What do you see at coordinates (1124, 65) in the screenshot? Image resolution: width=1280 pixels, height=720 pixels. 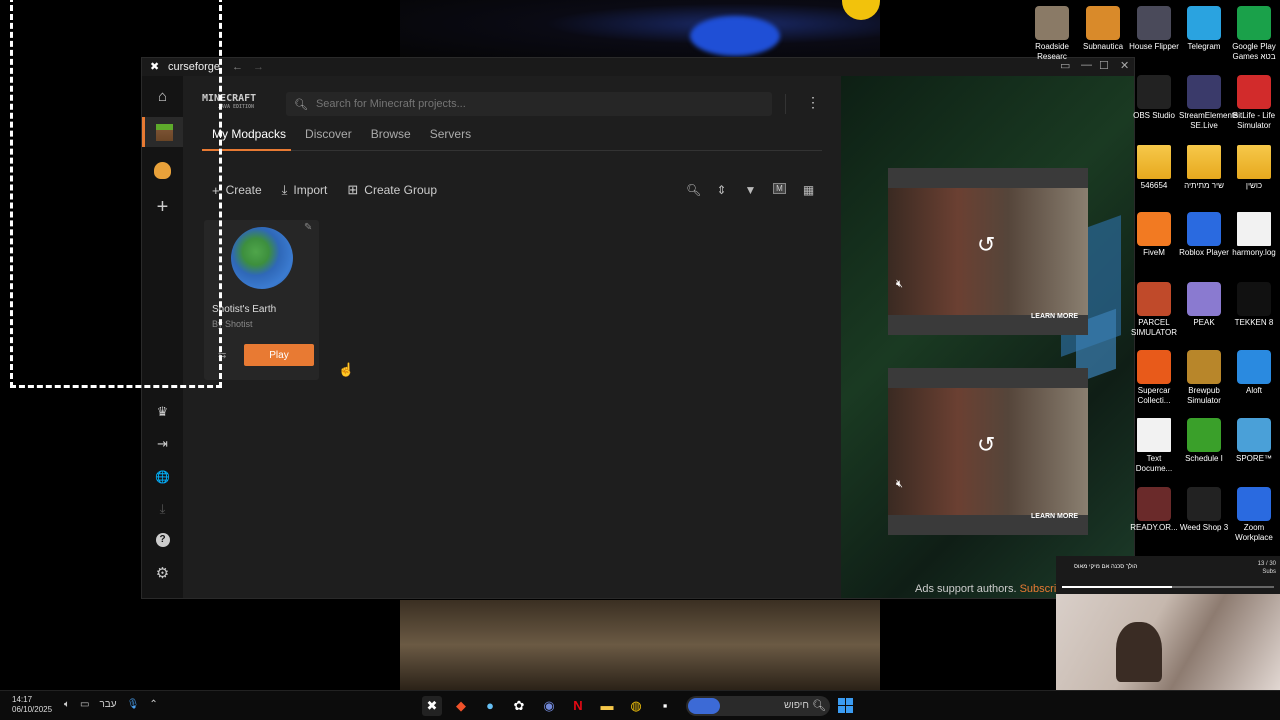 I see `close-button: ✕` at bounding box center [1124, 65].